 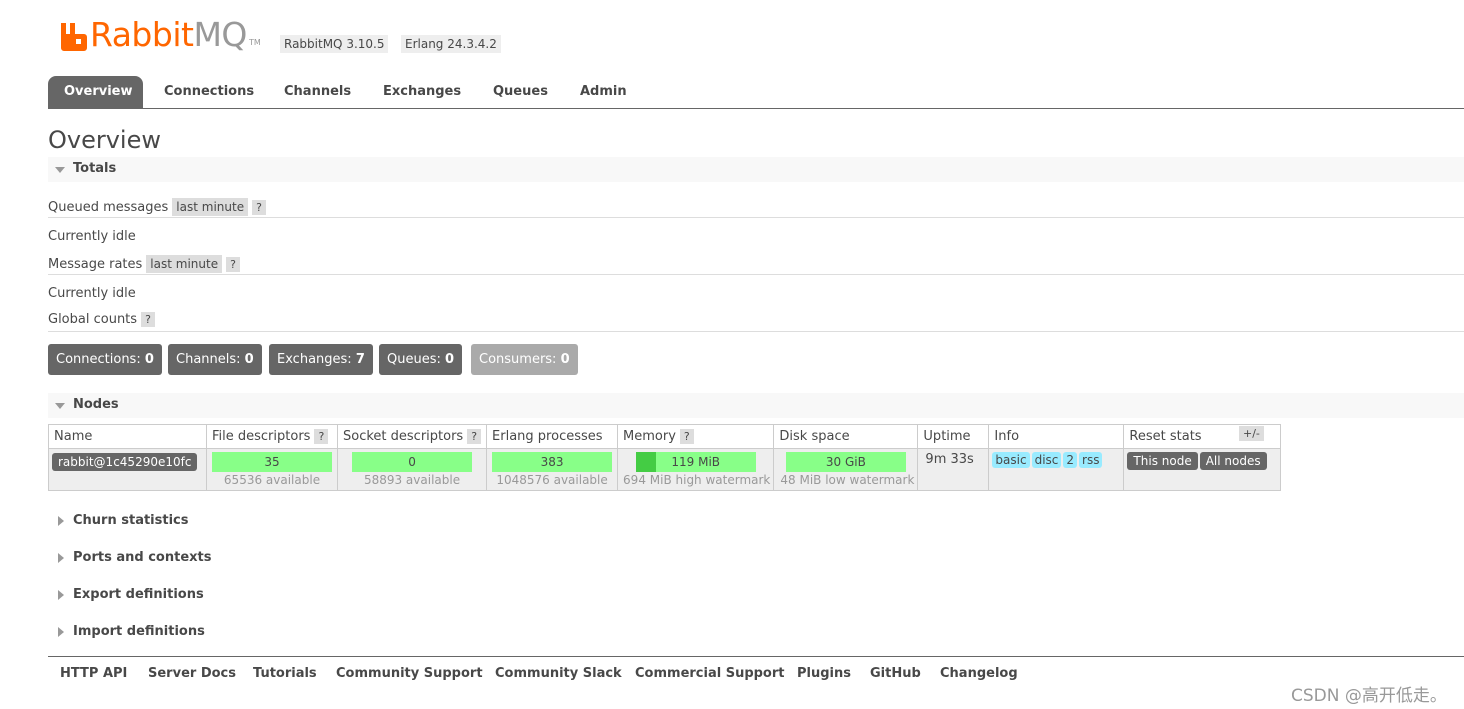 What do you see at coordinates (895, 673) in the screenshot?
I see `footer-link-github: GitHub` at bounding box center [895, 673].